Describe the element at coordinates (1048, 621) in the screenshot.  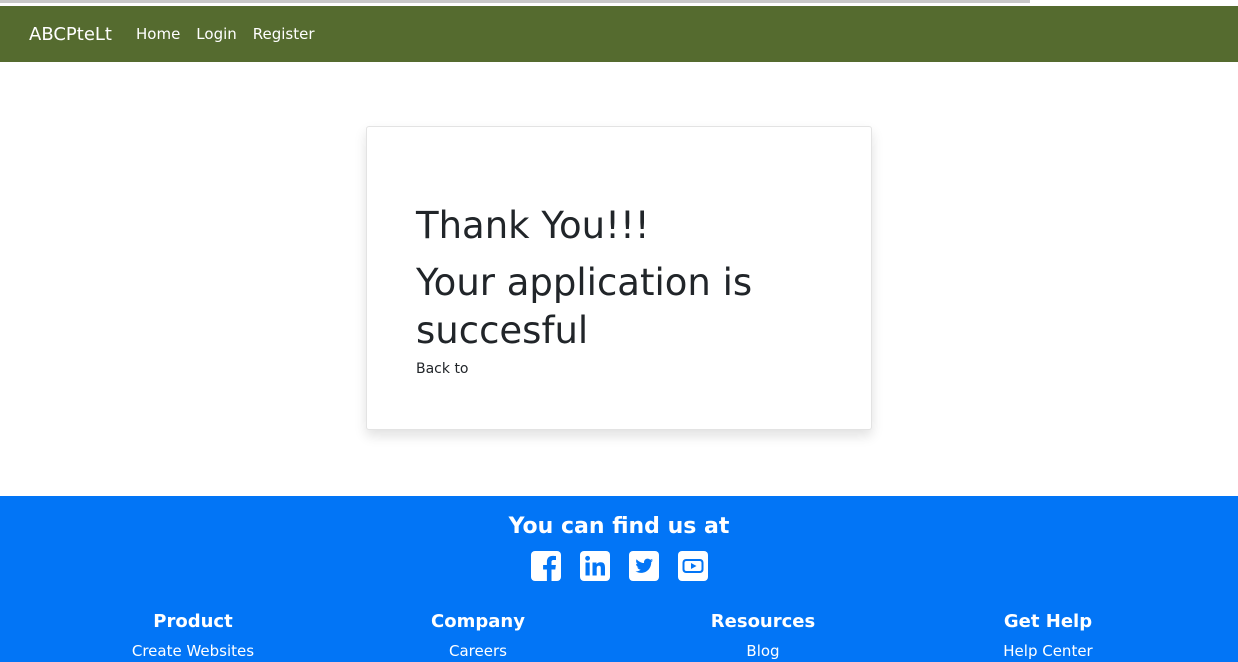
I see `footer-column-title: Get Help` at that location.